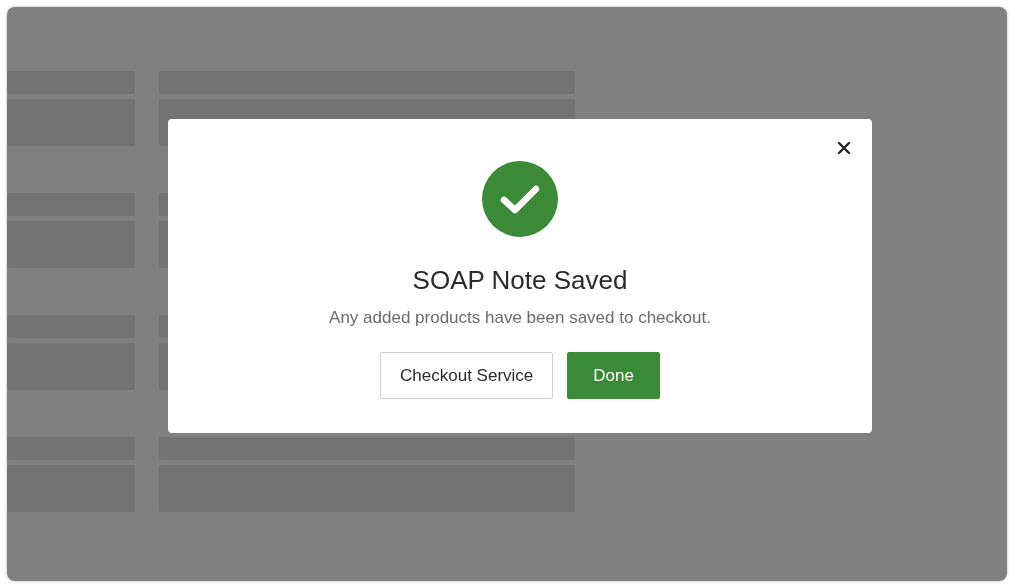  Describe the element at coordinates (467, 375) in the screenshot. I see `checkout-button: Checkout Service` at that location.